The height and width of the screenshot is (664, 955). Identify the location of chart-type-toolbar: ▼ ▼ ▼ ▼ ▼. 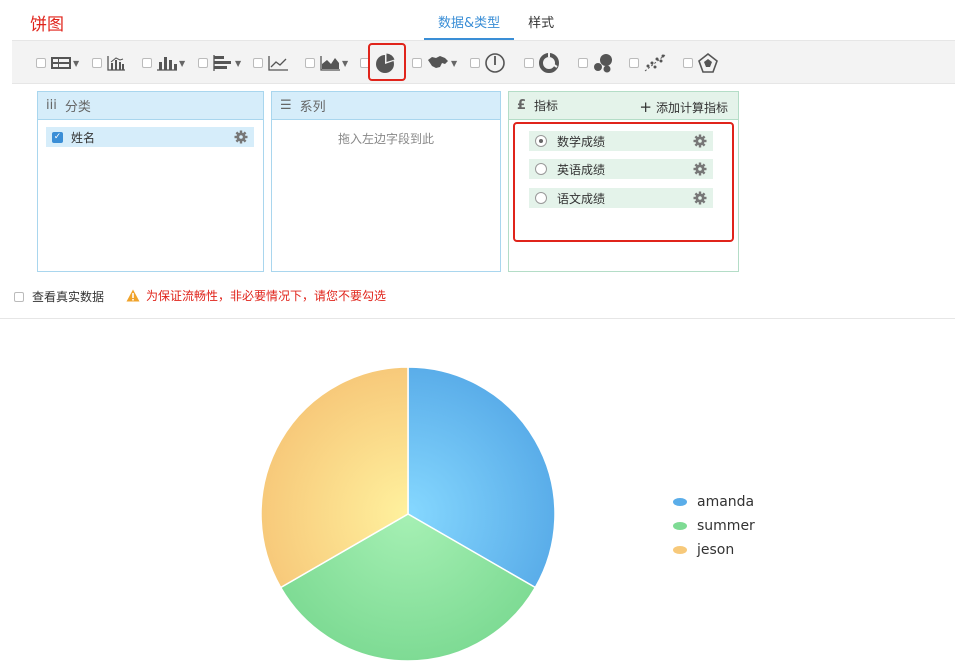
(483, 62).